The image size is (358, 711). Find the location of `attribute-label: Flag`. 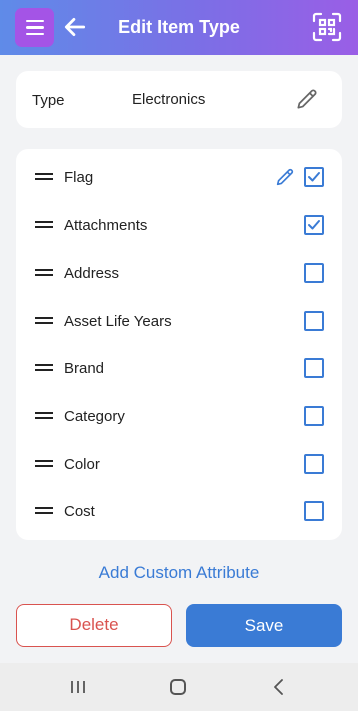

attribute-label: Flag is located at coordinates (79, 177).